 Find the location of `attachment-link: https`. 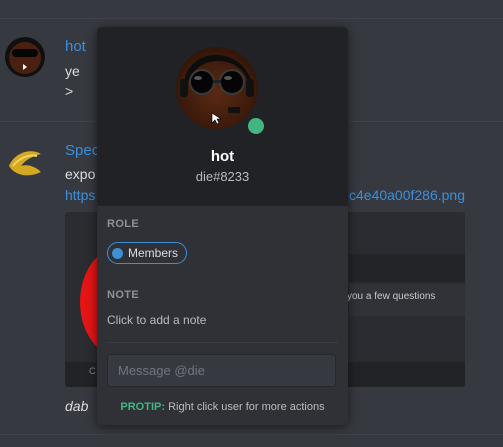

attachment-link: https is located at coordinates (80, 195).